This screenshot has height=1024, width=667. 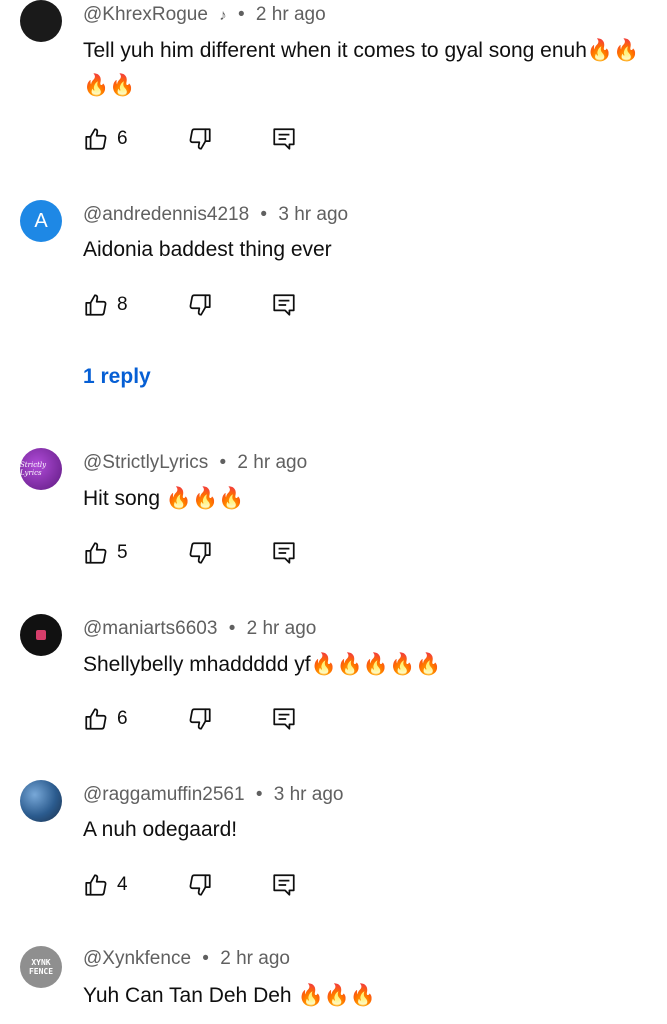 What do you see at coordinates (122, 304) in the screenshot?
I see `like-count: 8` at bounding box center [122, 304].